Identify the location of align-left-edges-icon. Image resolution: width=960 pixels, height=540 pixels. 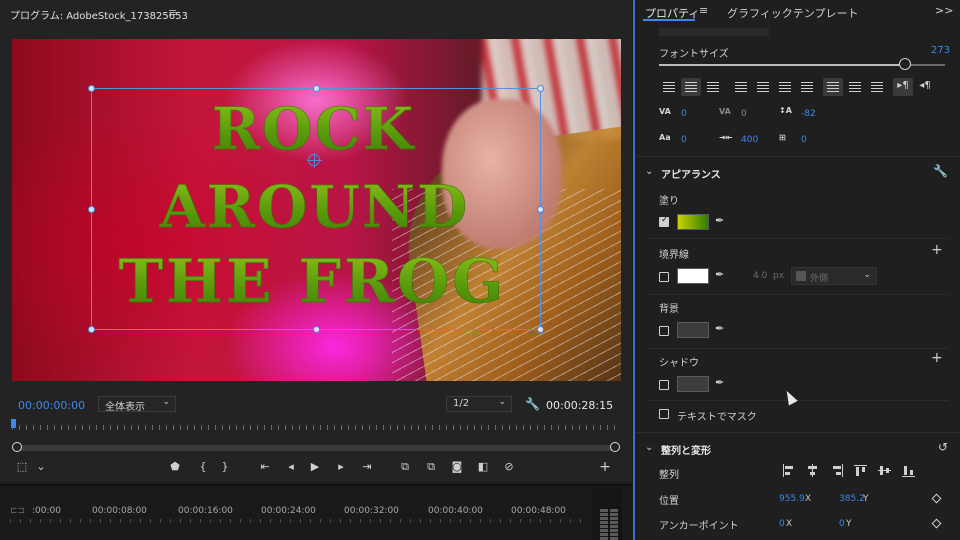
(789, 471).